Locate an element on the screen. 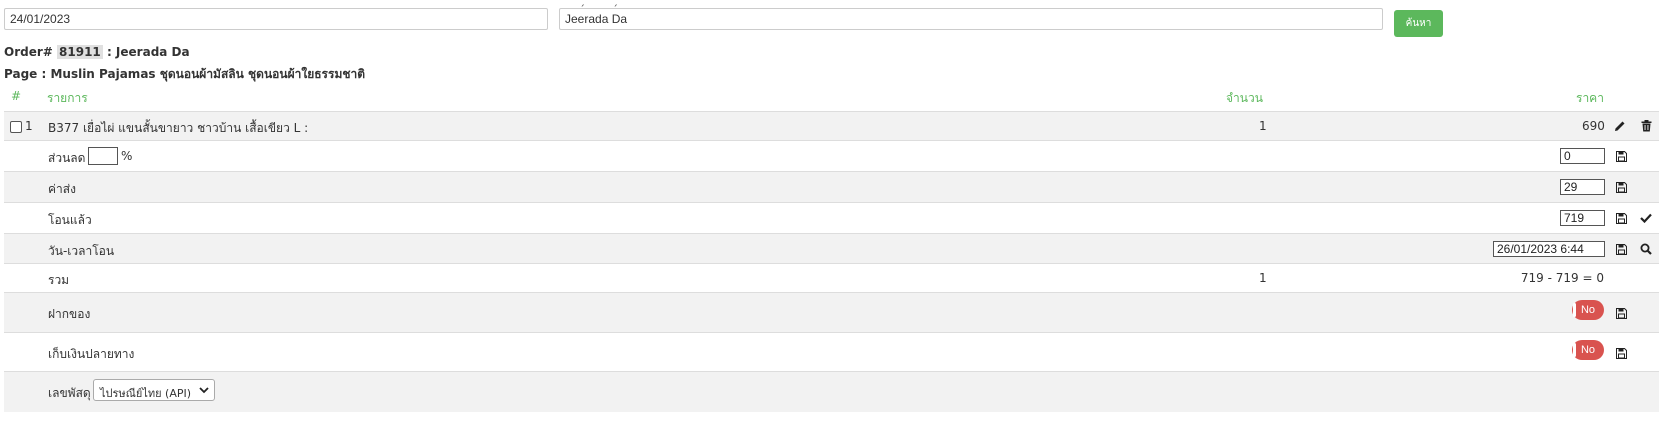 Image resolution: width=1659 pixels, height=431 pixels. trash-icon is located at coordinates (1646, 126).